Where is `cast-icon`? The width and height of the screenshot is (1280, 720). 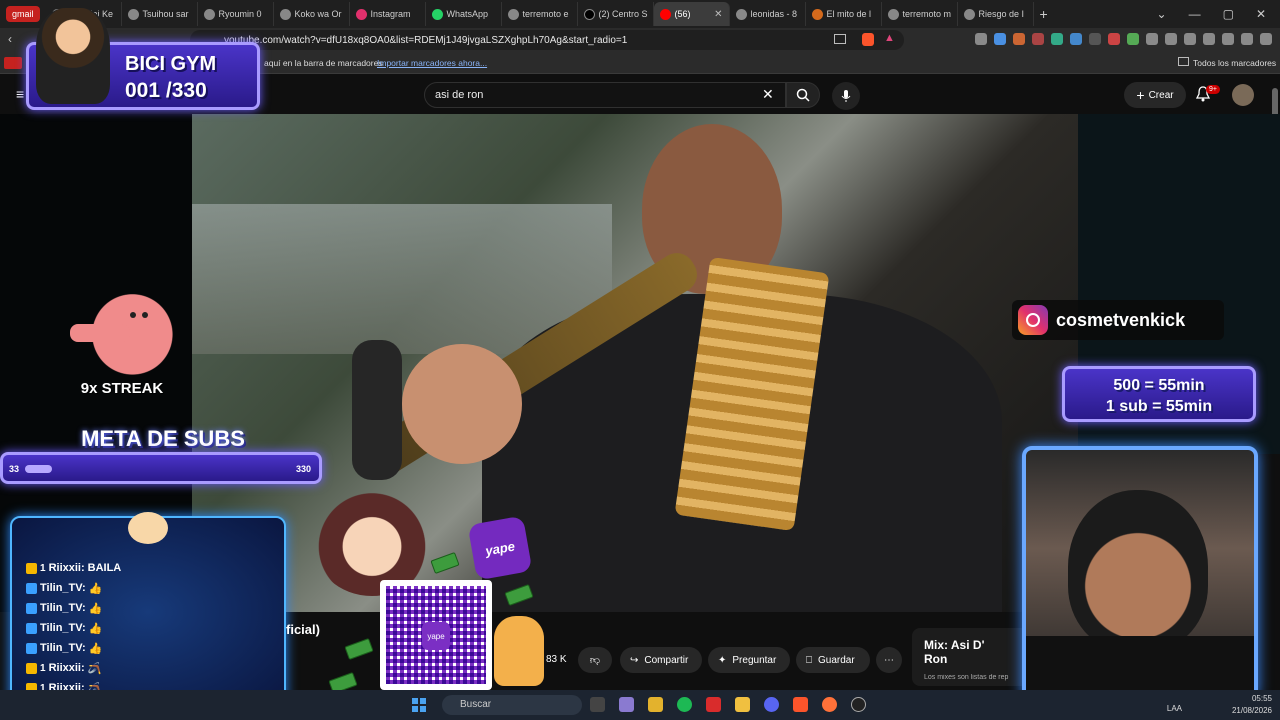 cast-icon is located at coordinates (840, 39).